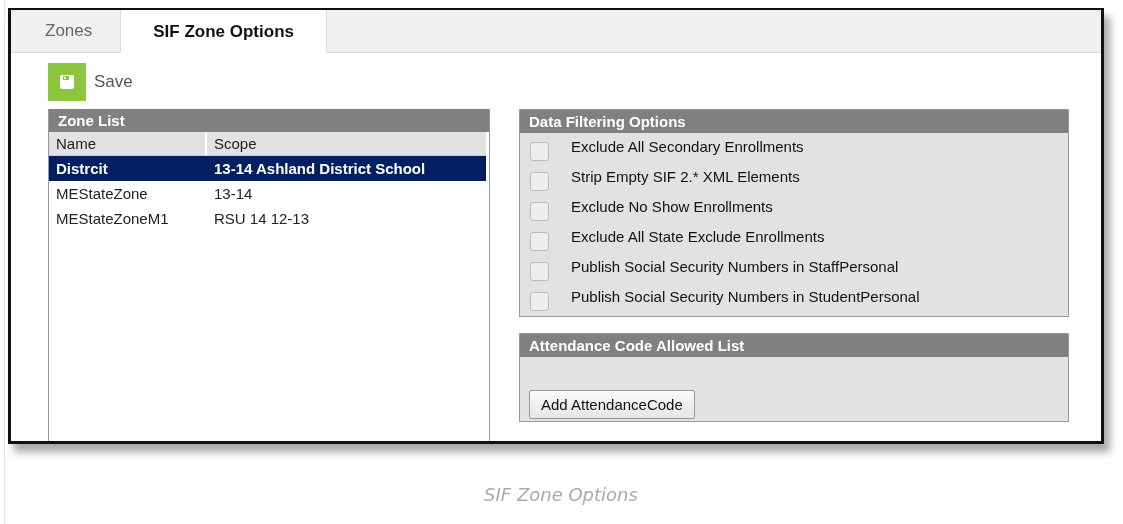  I want to click on option-label: Exclude All State Exclude Enrollments, so click(698, 236).